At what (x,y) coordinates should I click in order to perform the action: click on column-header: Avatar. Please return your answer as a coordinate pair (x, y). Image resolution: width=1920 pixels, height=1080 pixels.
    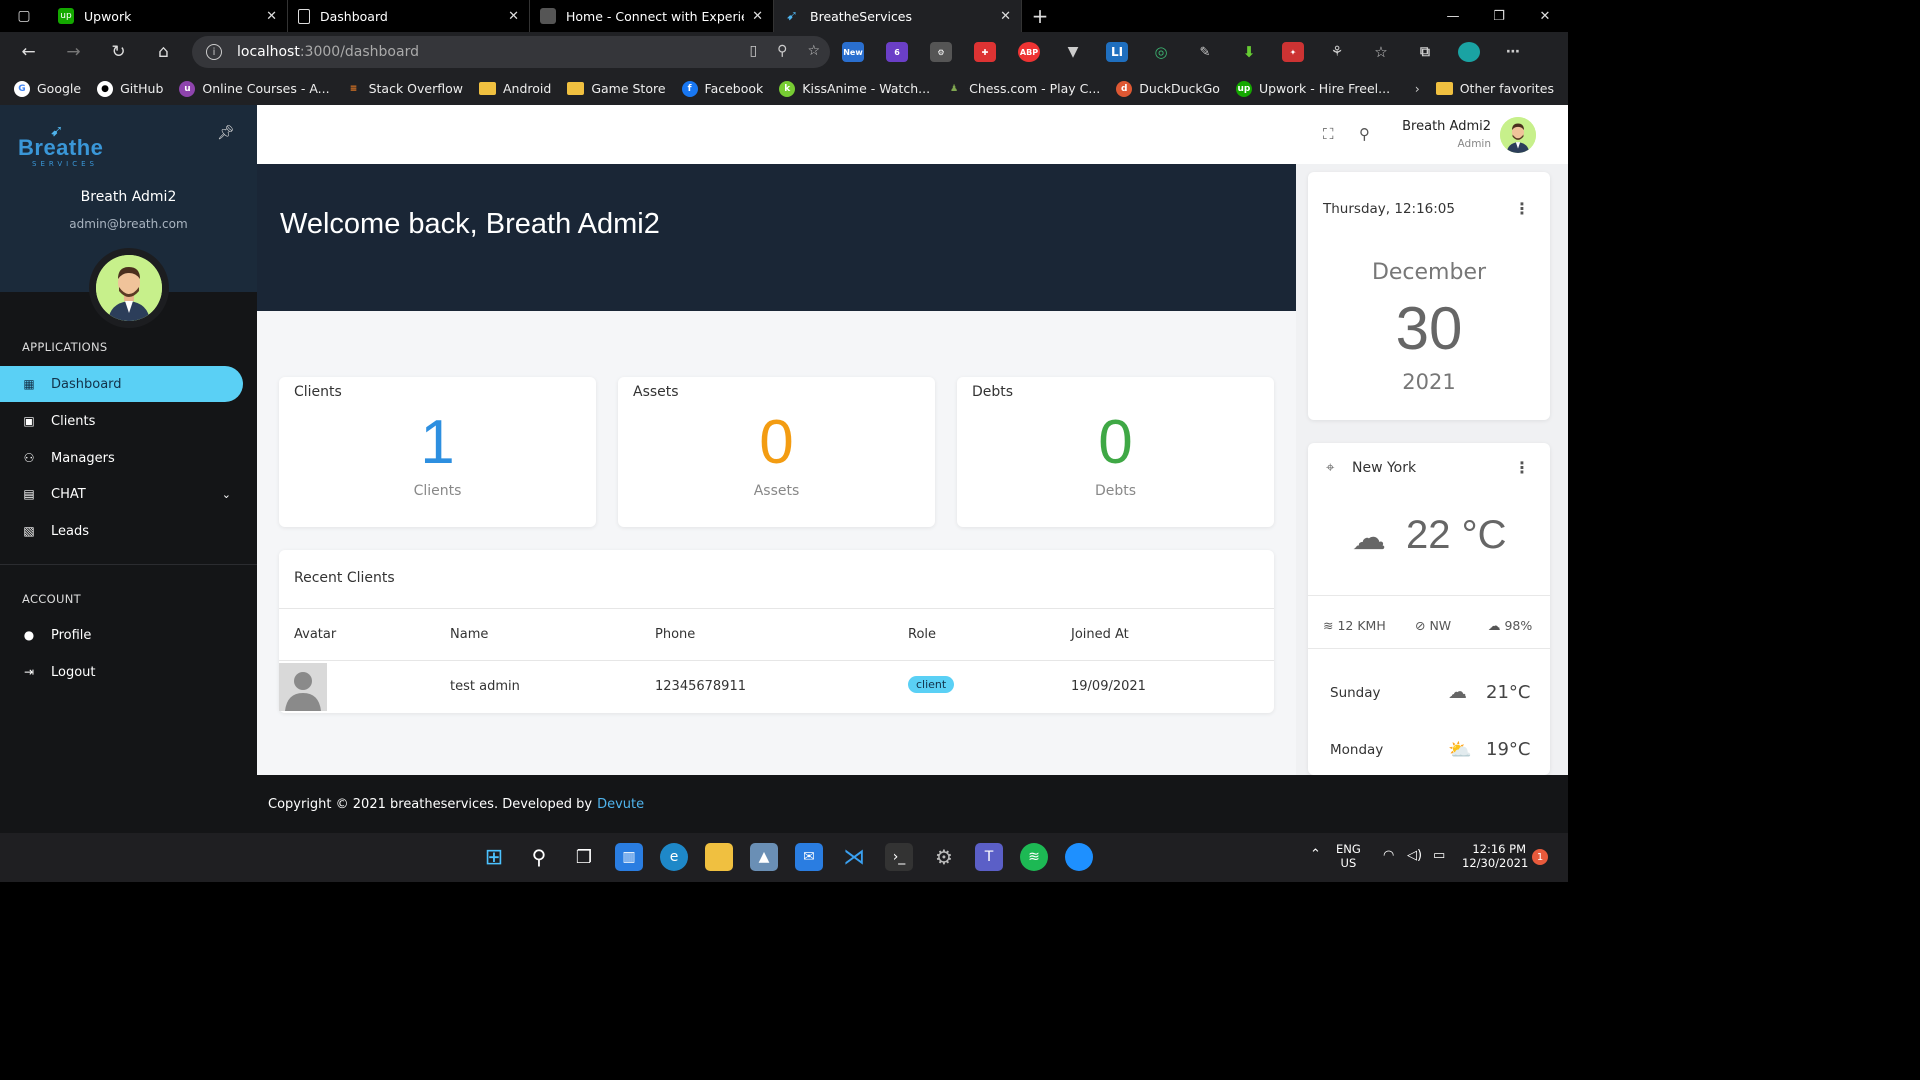
    Looking at the image, I should click on (315, 634).